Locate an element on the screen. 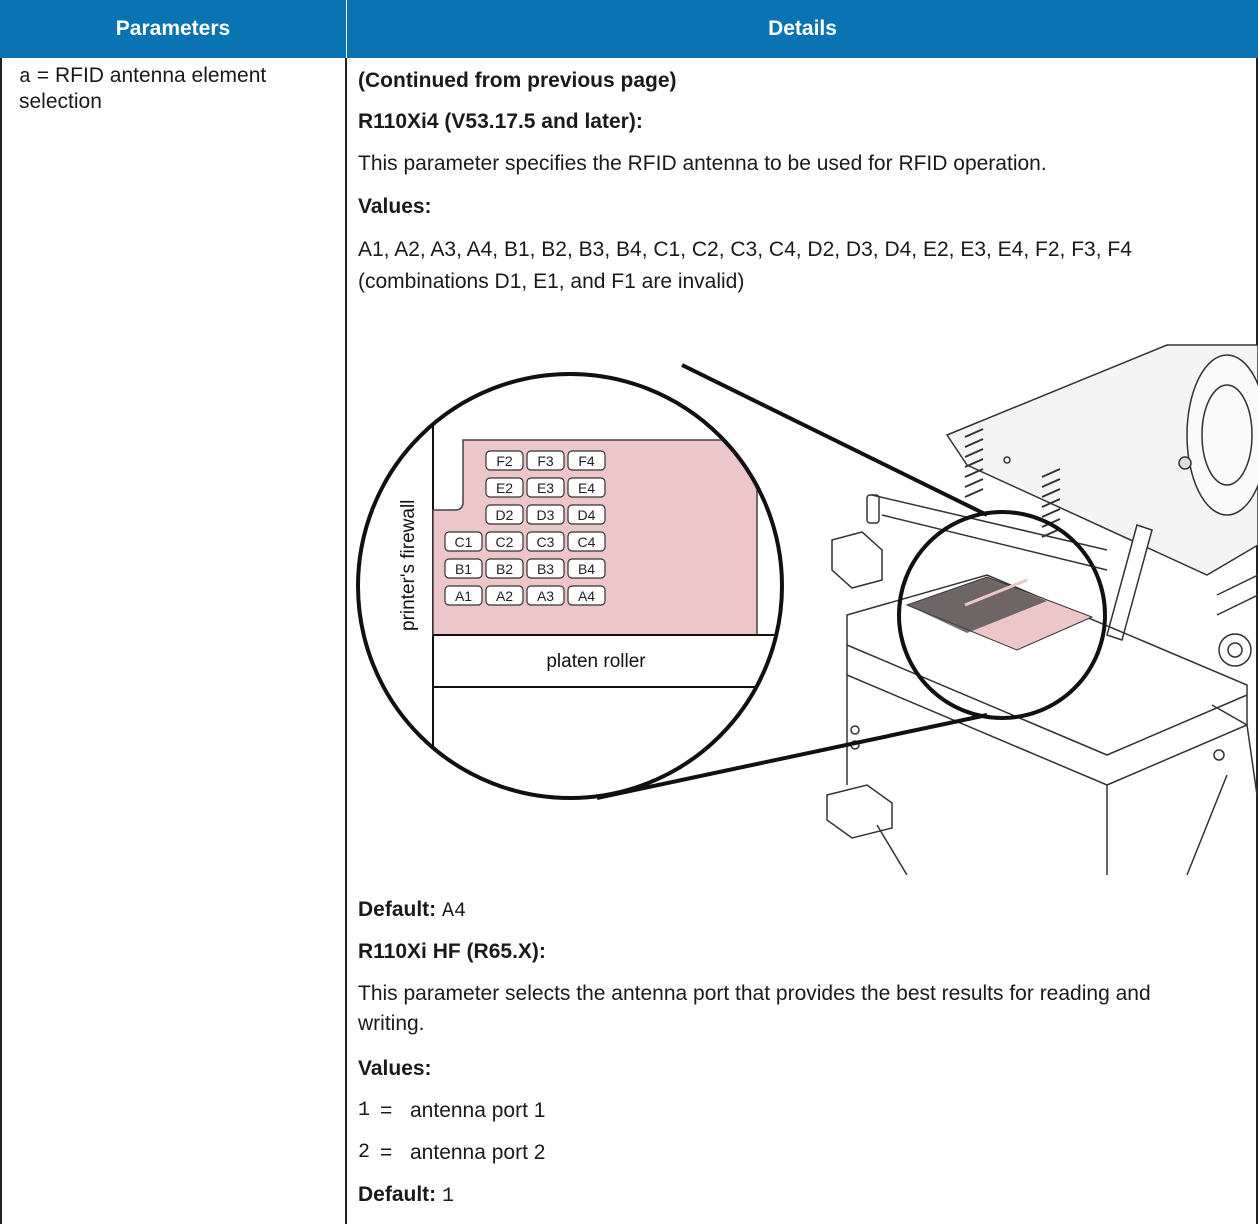 Image resolution: width=1258 pixels, height=1224 pixels. section2-values-label: Values: is located at coordinates (395, 1068).